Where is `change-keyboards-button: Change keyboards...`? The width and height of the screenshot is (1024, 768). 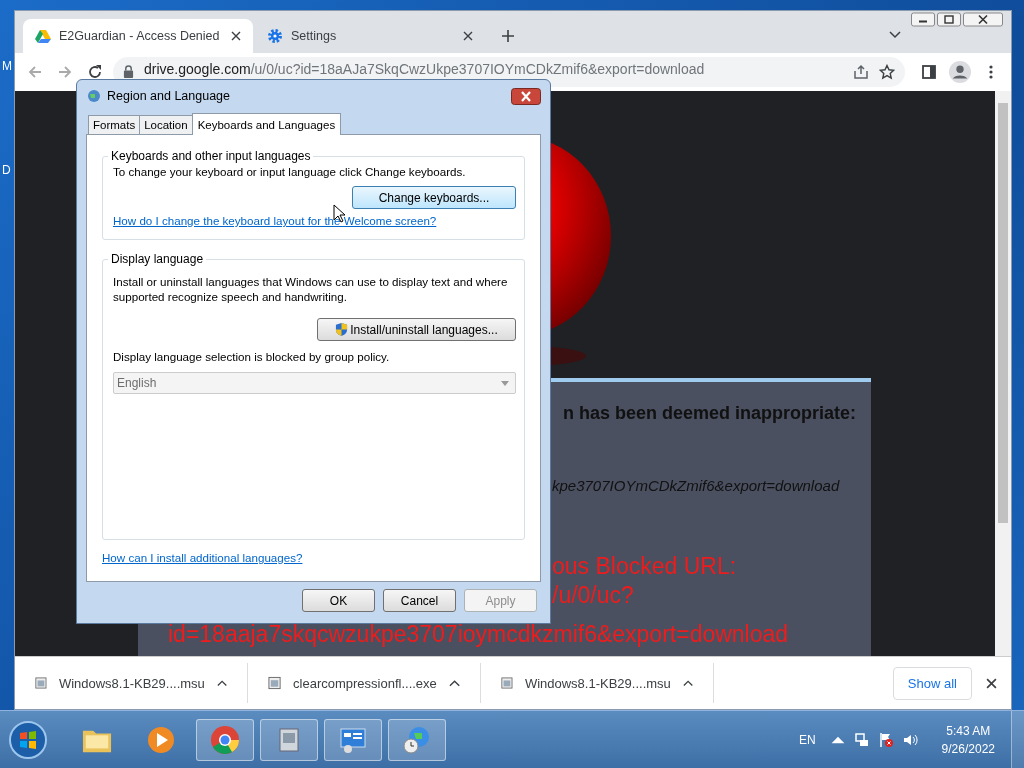
change-keyboards-button: Change keyboards... is located at coordinates (434, 197).